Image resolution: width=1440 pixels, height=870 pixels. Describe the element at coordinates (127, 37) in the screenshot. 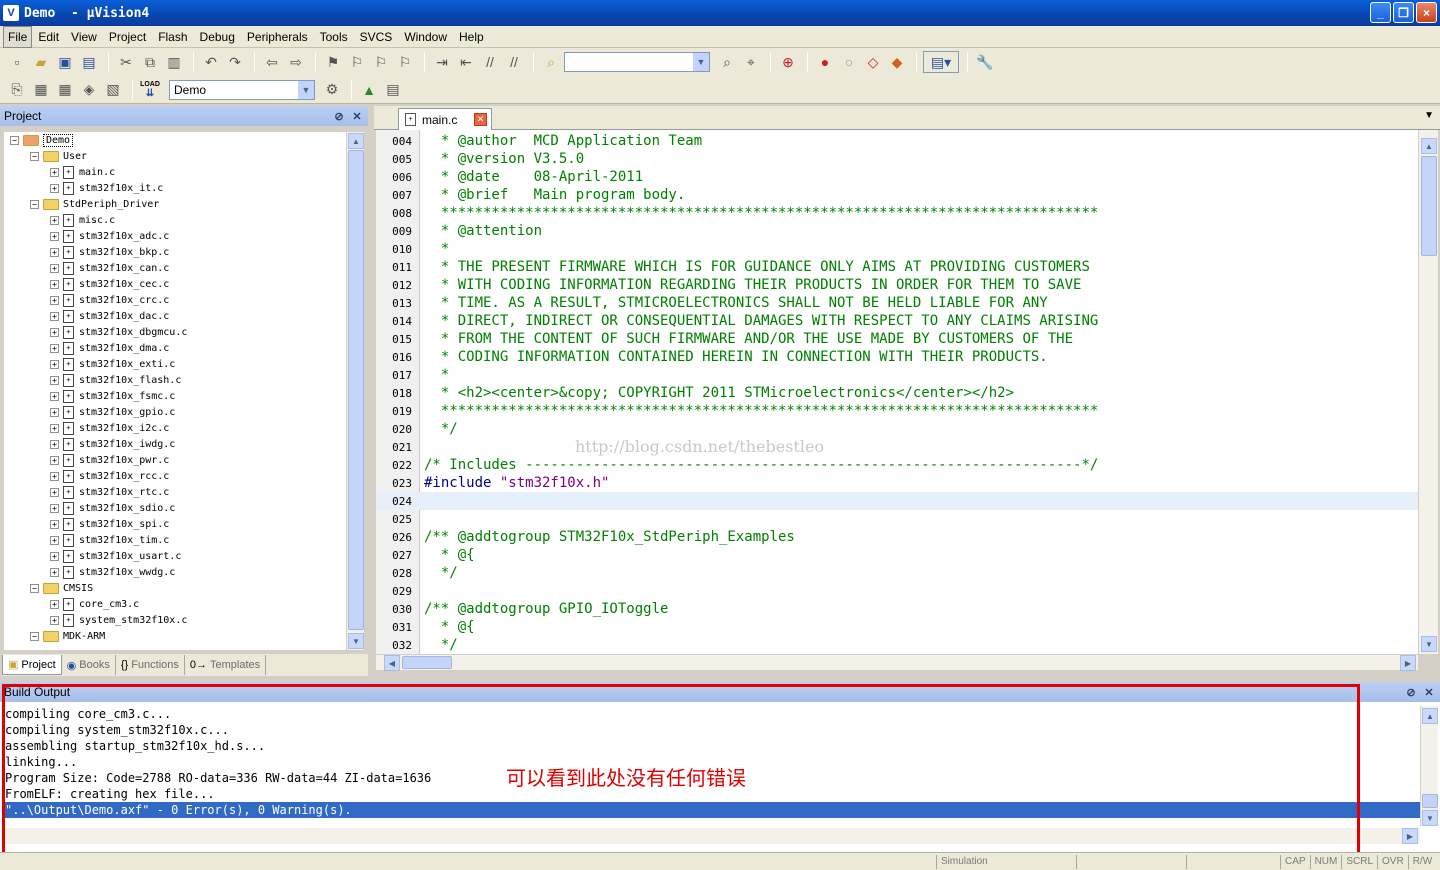

I see `menu-project: Project` at that location.